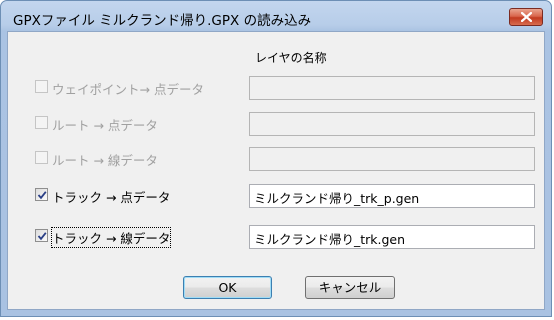 The image size is (554, 320). Describe the element at coordinates (111, 237) in the screenshot. I see `track-line-label: トラック → 線データ` at that location.